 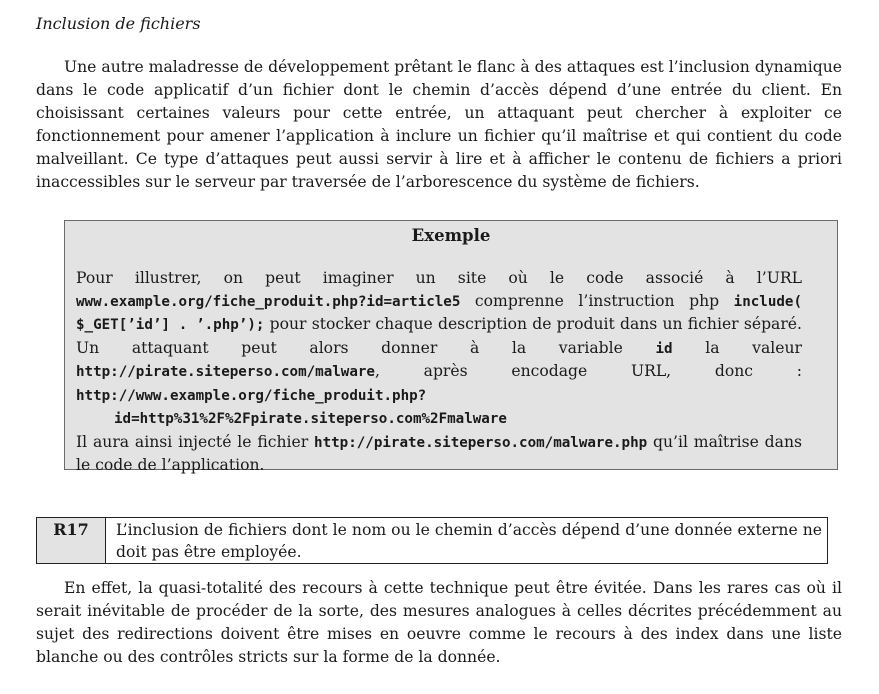 I want to click on example-text-part: la valeur, so click(x=737, y=347).